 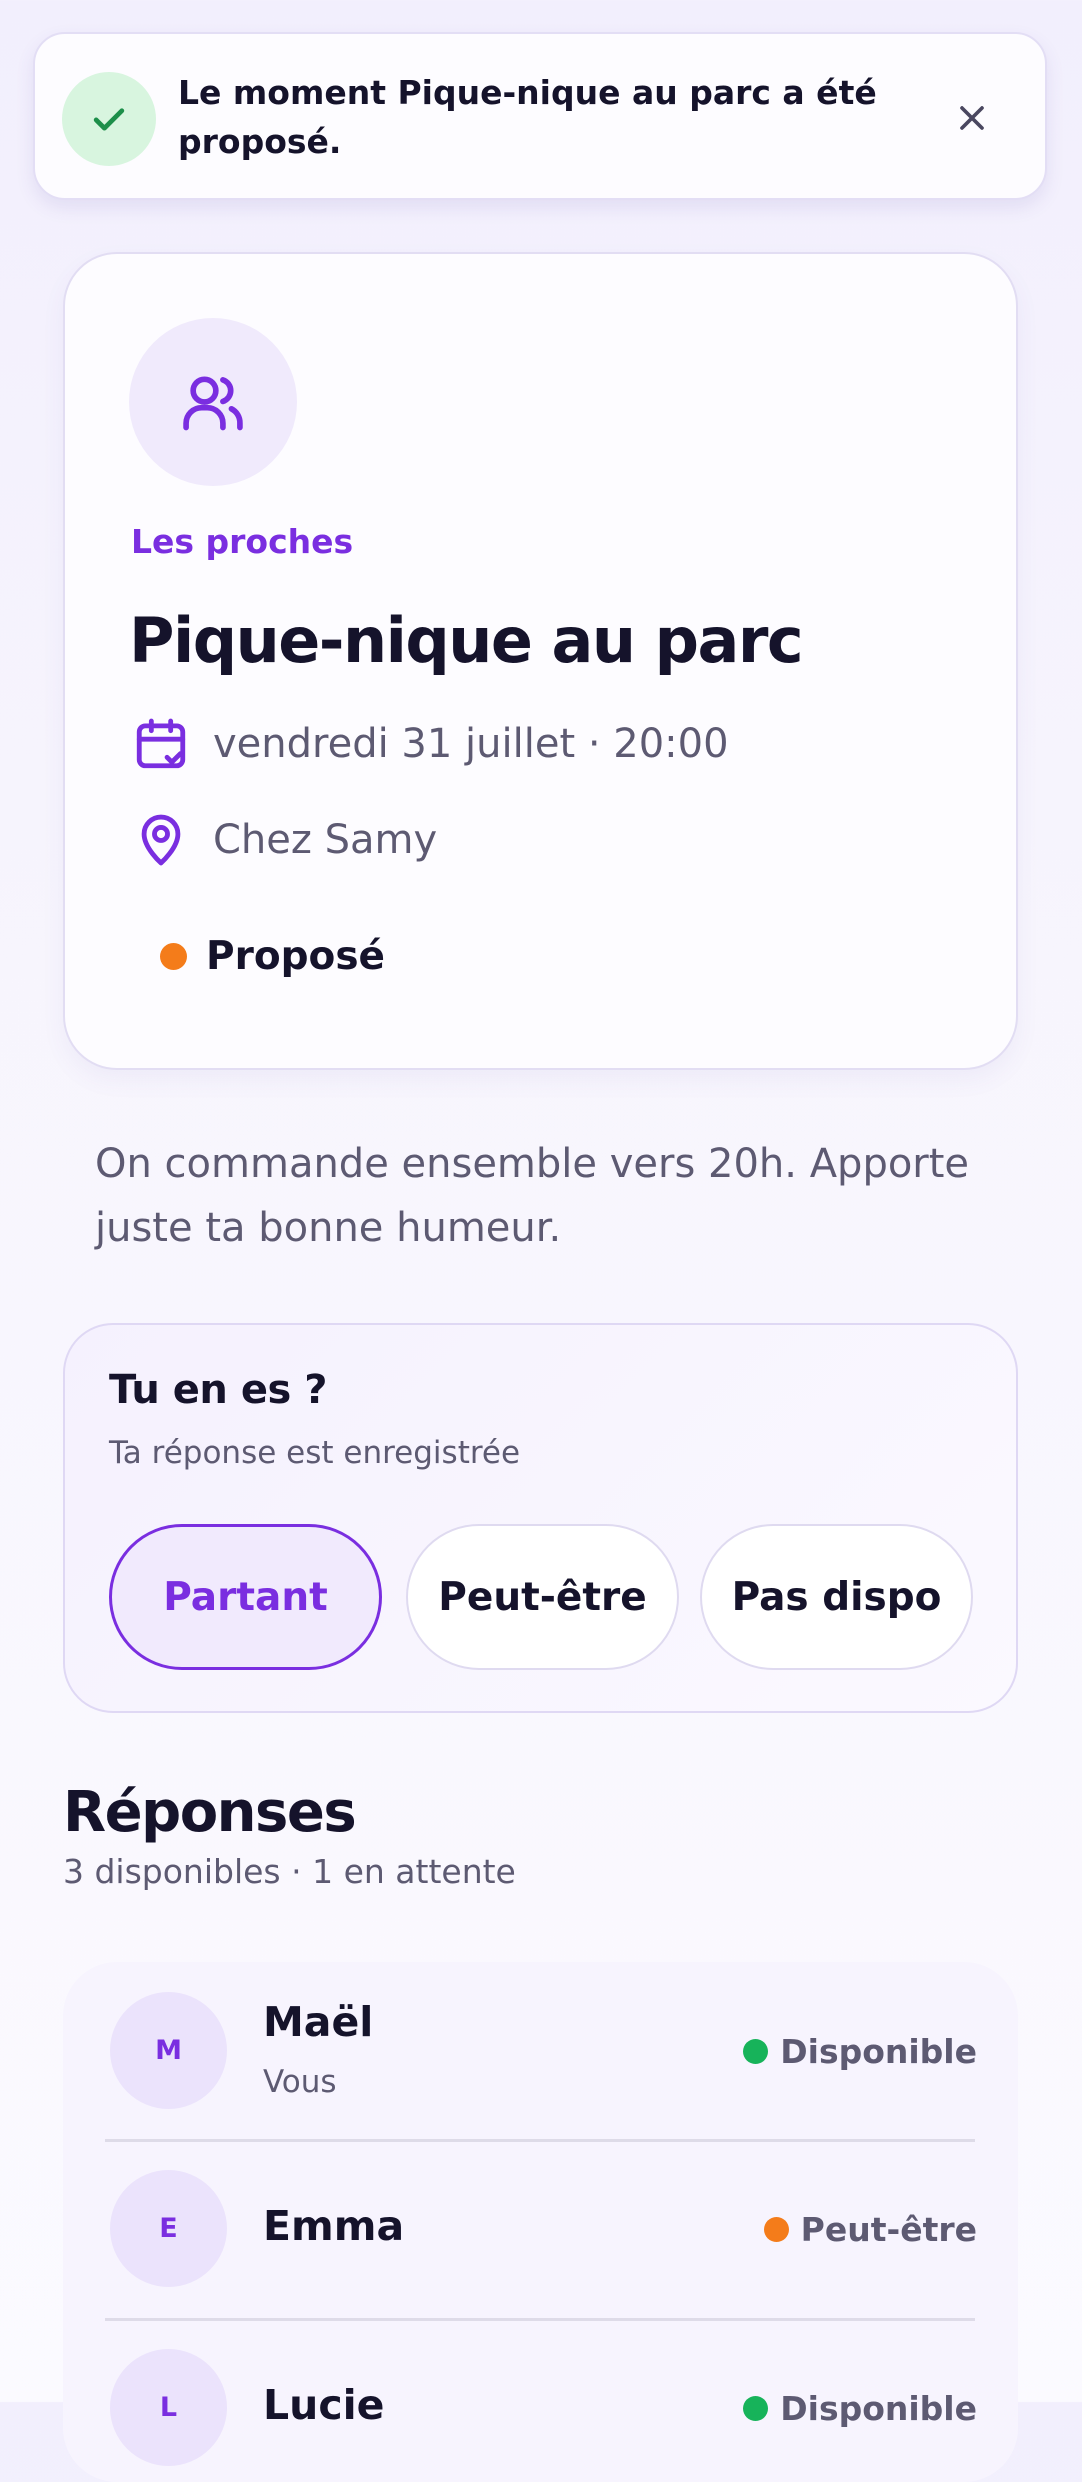 I want to click on response-name: Lucie, so click(x=324, y=2405).